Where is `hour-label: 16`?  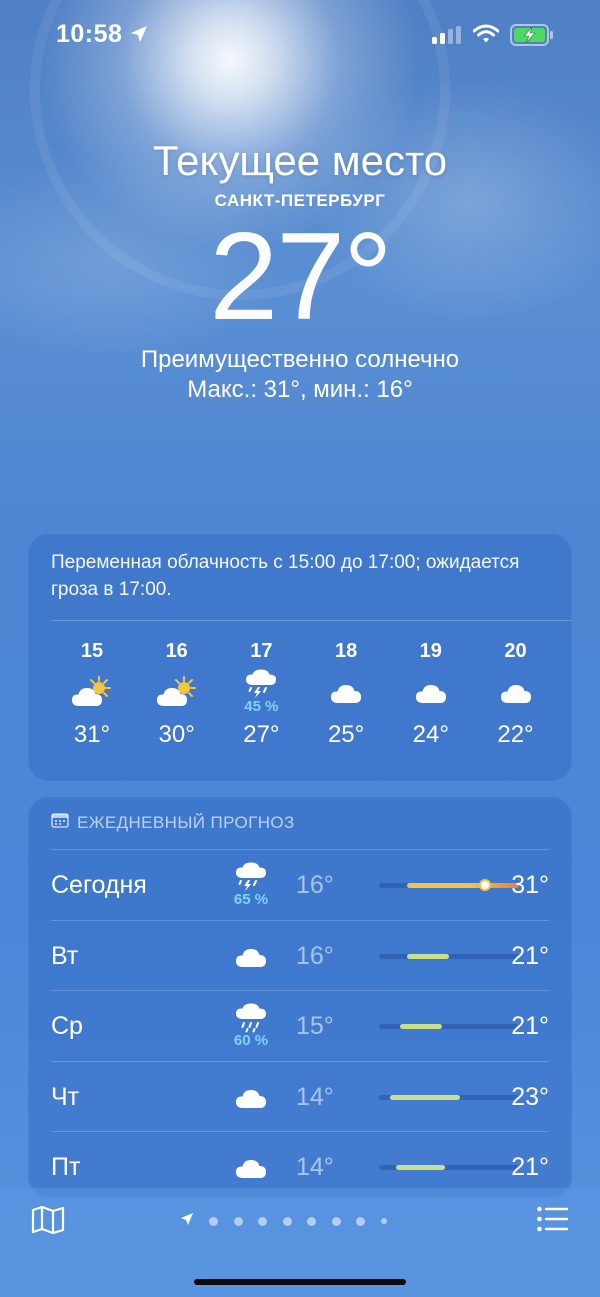 hour-label: 16 is located at coordinates (176, 651).